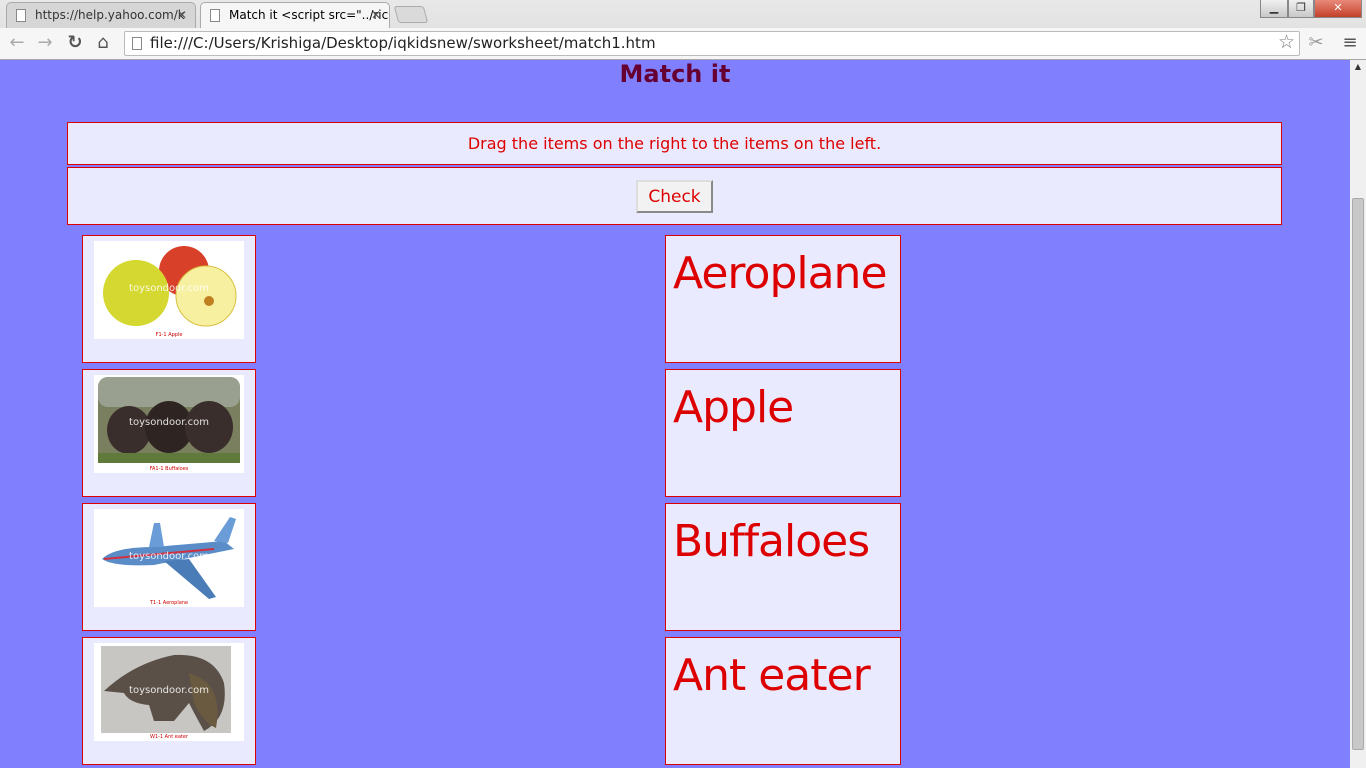 Image resolution: width=1366 pixels, height=768 pixels. Describe the element at coordinates (1316, 42) in the screenshot. I see `scissors-extension-icon: ✂` at that location.